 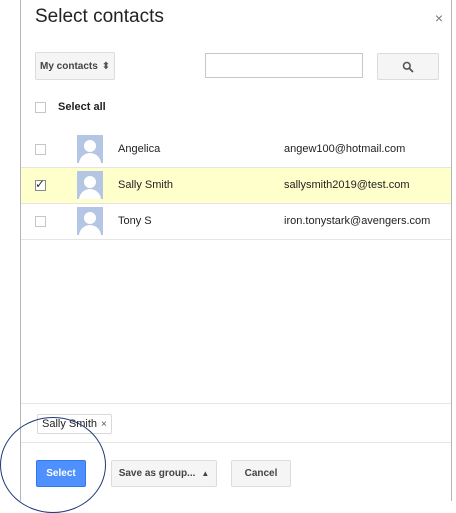 What do you see at coordinates (236, 150) in the screenshot?
I see `contact-row: Angelica angew100@hotmail.com` at bounding box center [236, 150].